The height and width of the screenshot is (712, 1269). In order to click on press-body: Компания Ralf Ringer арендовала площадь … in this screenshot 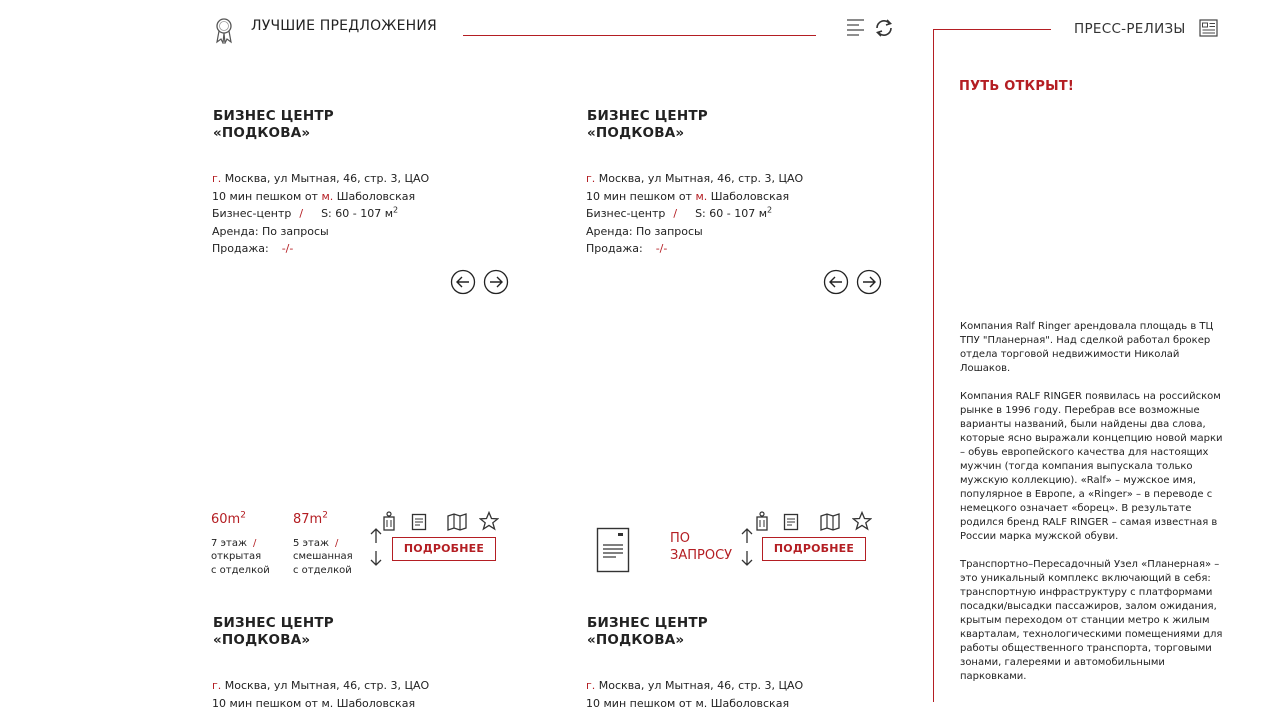, I will do `click(1093, 509)`.